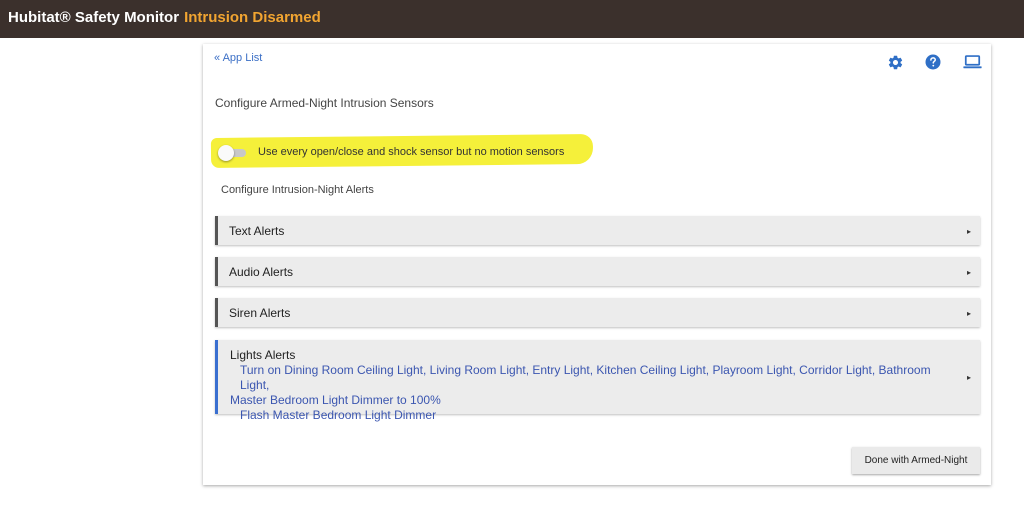 Image resolution: width=1024 pixels, height=523 pixels. I want to click on siren-alerts-label: Siren Alerts, so click(260, 313).